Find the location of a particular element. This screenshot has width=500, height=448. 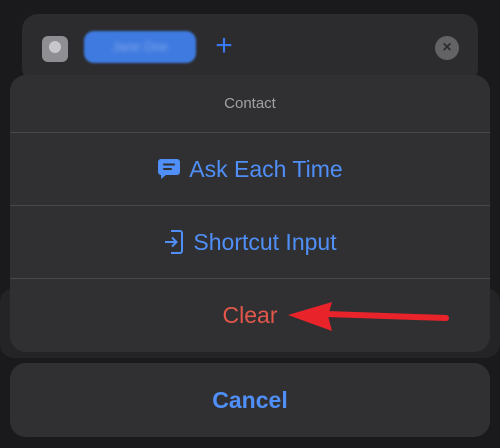

shortcut-input-icon is located at coordinates (174, 242).